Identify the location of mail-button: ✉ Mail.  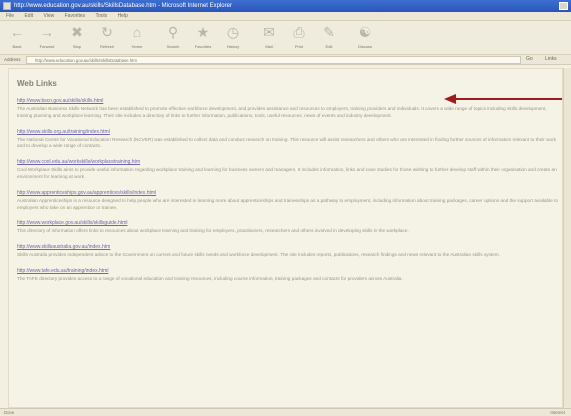
(269, 38).